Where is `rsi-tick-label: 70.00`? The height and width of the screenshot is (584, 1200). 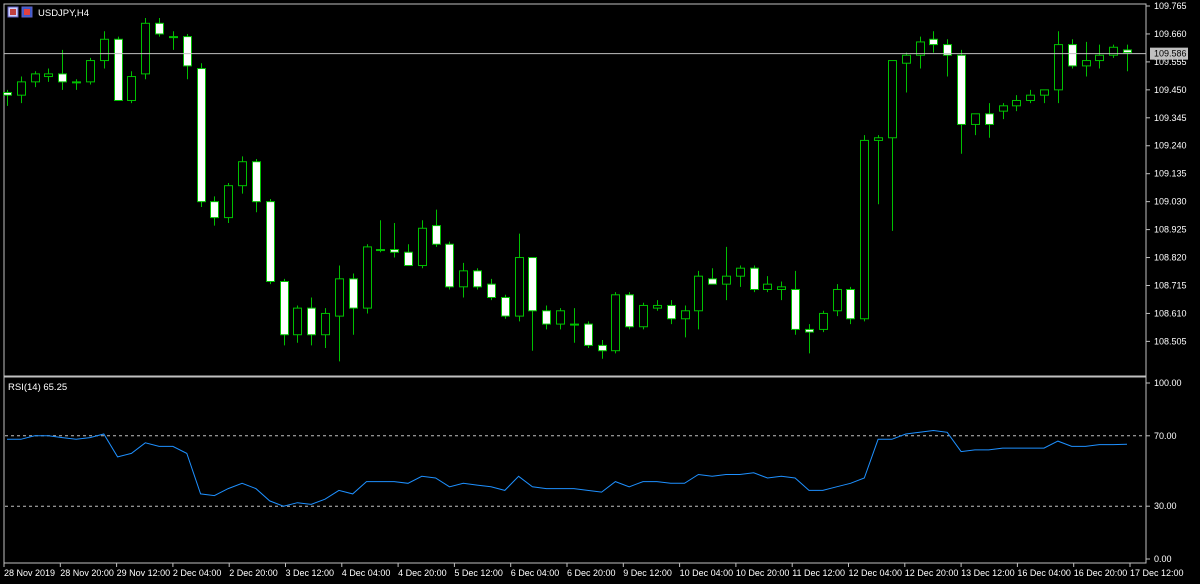
rsi-tick-label: 70.00 is located at coordinates (1165, 436).